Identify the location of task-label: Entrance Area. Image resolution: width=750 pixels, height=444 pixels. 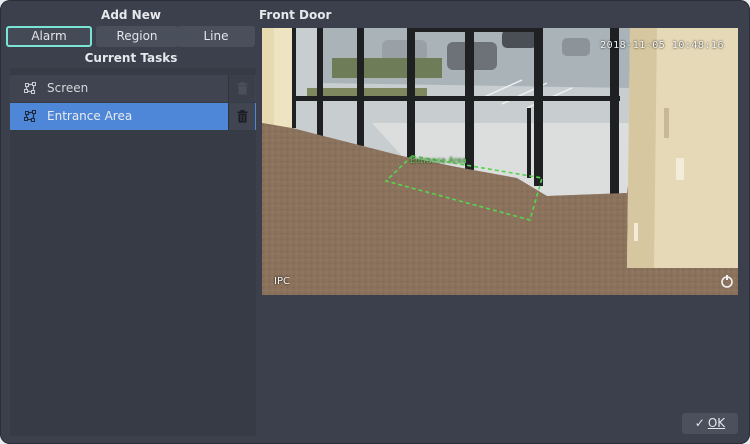
(90, 116).